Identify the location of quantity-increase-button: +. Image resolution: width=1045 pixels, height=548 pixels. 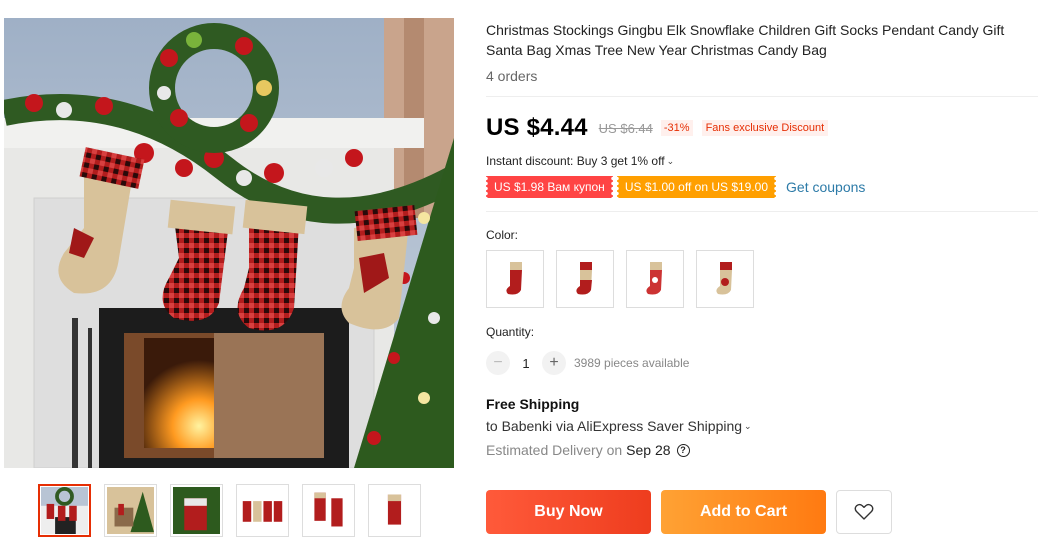
(554, 363).